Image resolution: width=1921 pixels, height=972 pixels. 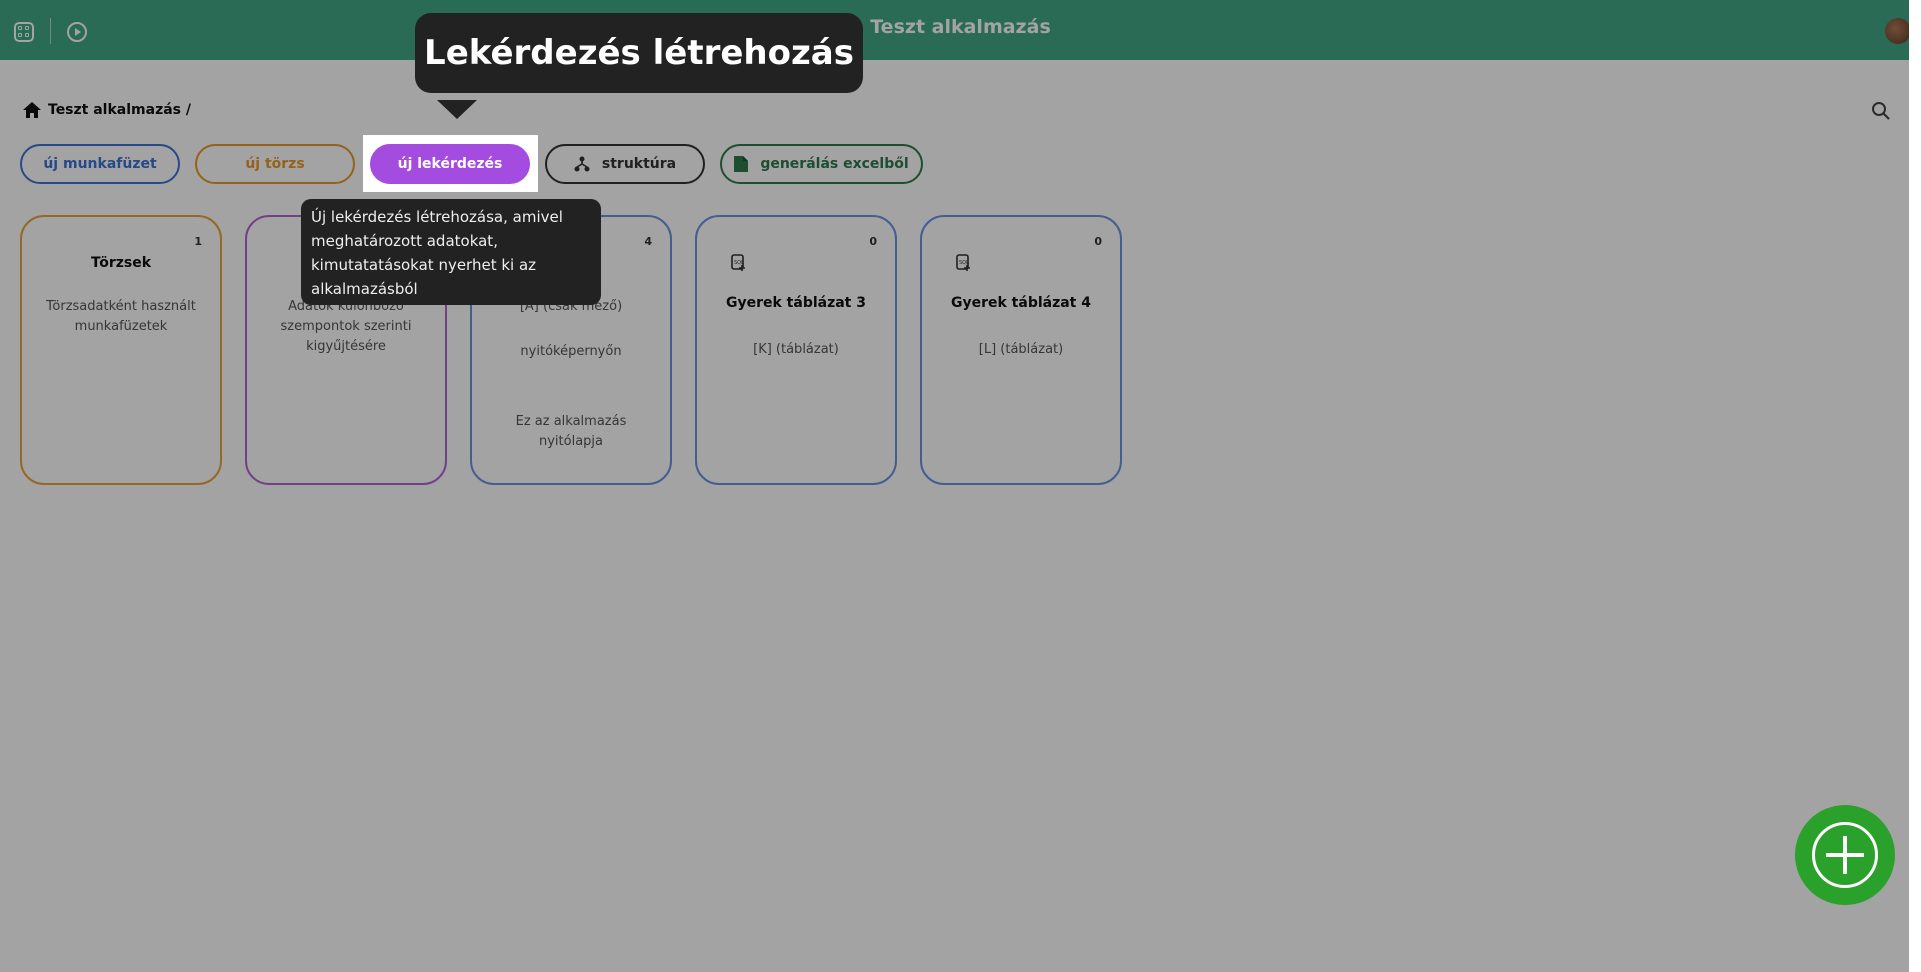 I want to click on tooltip-arrow, so click(x=457, y=109).